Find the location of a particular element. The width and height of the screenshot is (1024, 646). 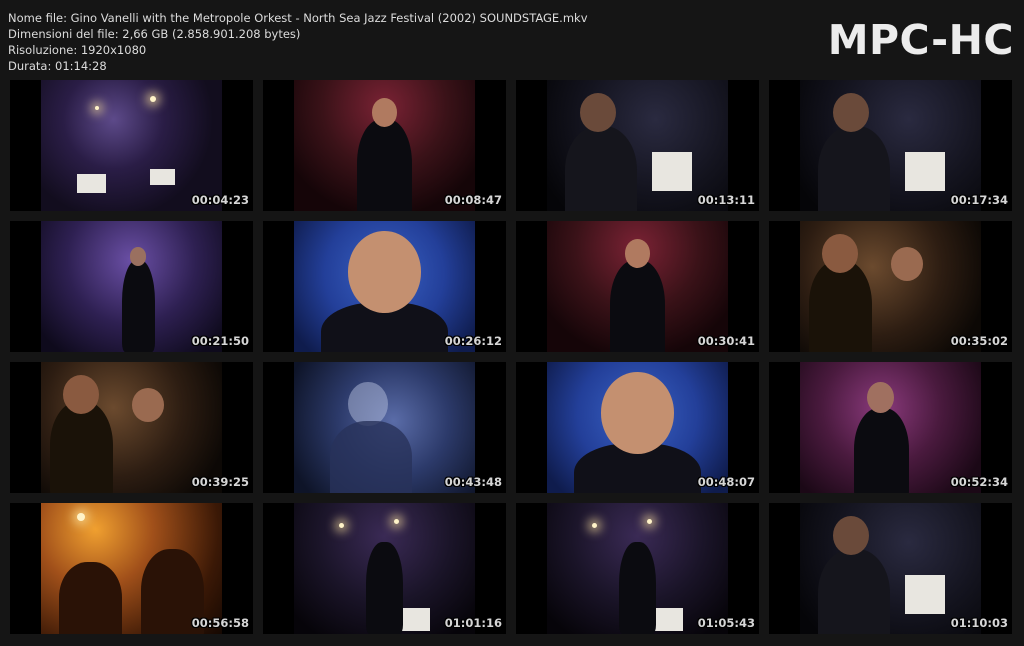

thumbnail-14: 01:01:16 is located at coordinates (384, 568).